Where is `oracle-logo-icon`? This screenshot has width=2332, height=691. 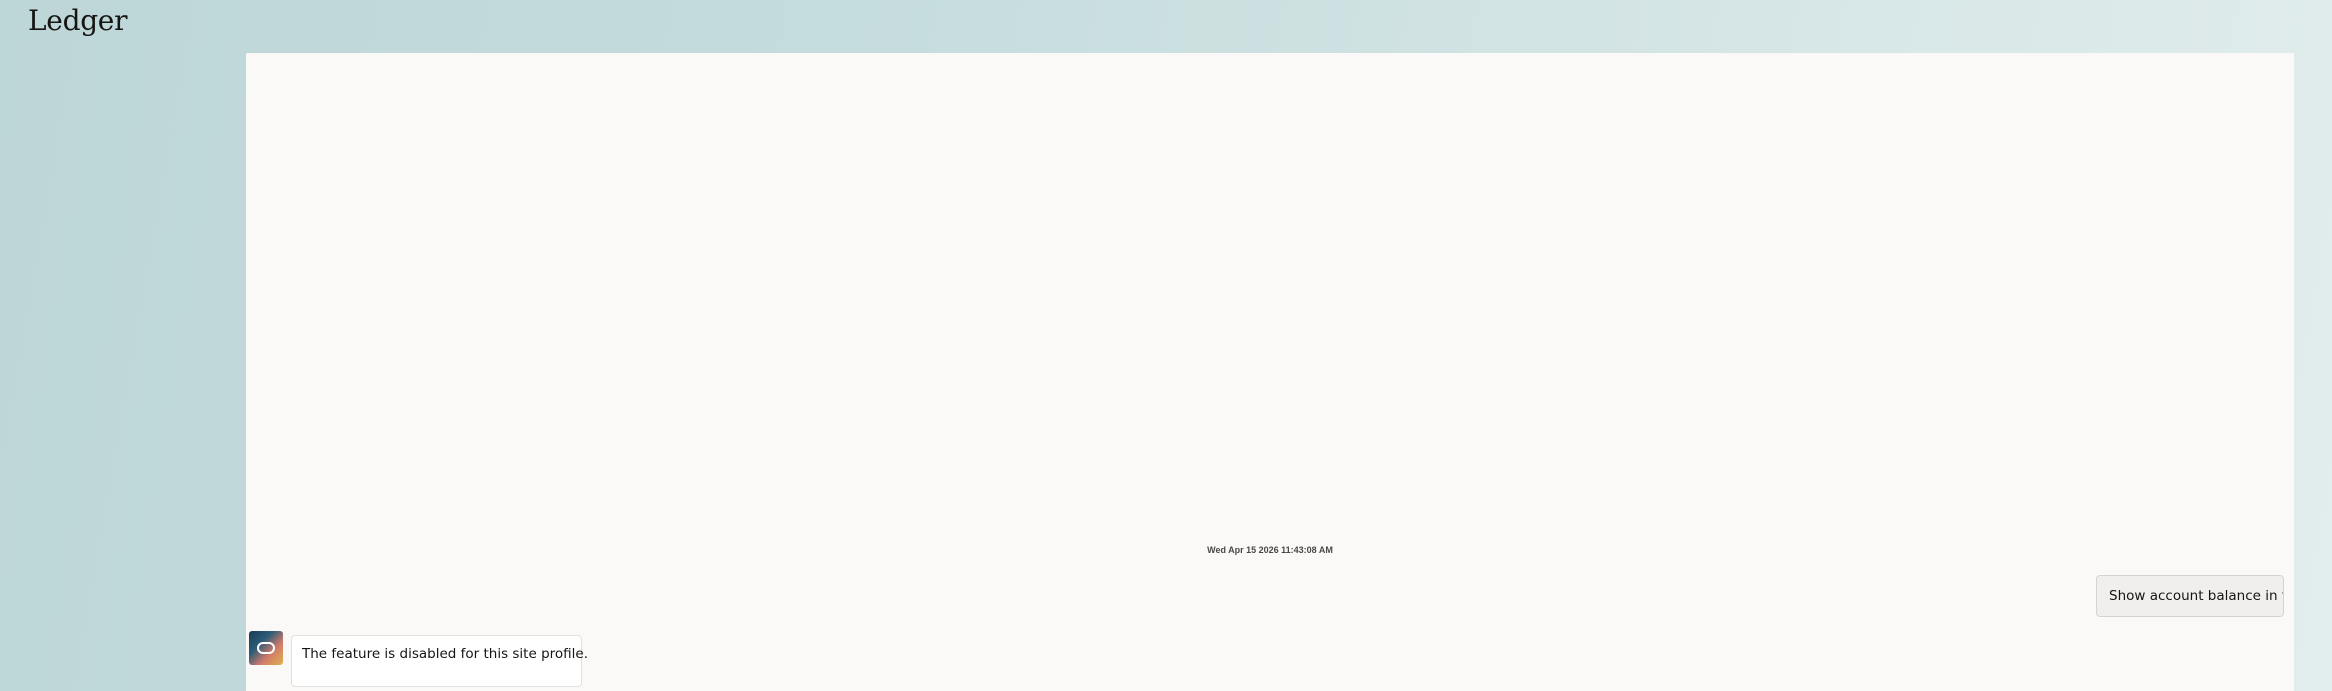 oracle-logo-icon is located at coordinates (266, 648).